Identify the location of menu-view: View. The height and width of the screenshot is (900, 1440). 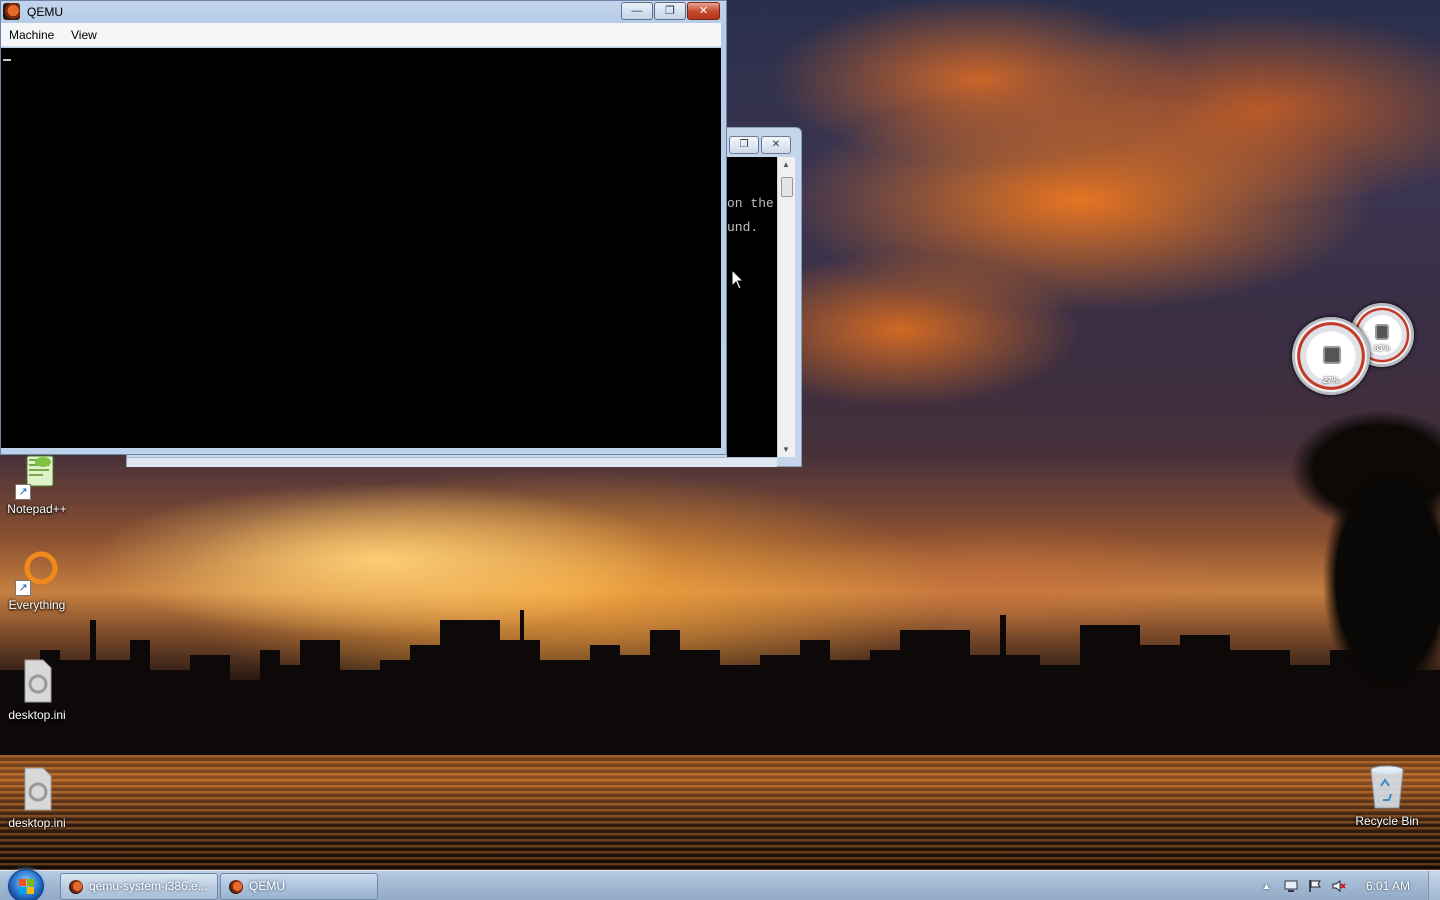
(84, 35).